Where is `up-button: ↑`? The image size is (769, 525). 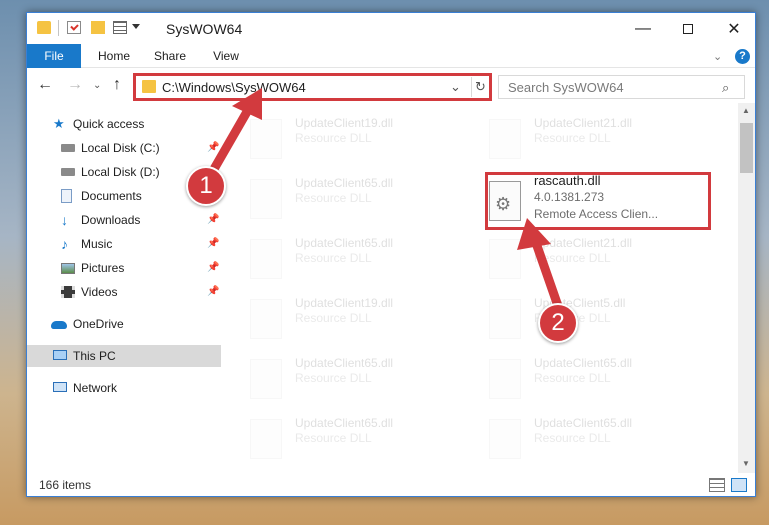
up-button: ↑ is located at coordinates (117, 85).